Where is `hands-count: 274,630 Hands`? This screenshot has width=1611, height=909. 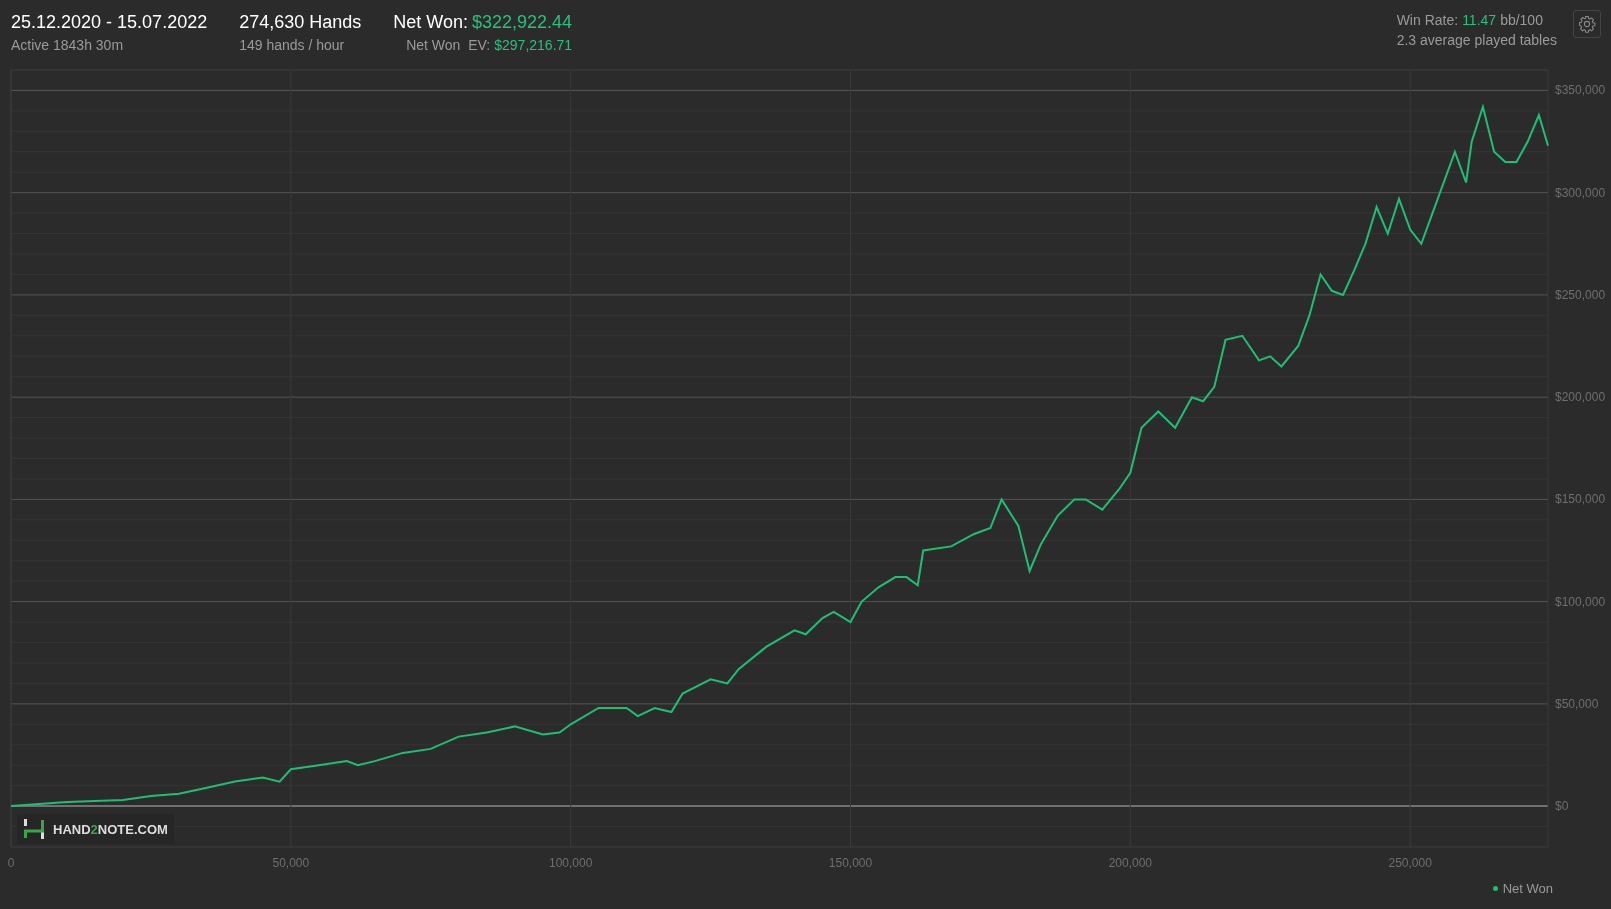
hands-count: 274,630 Hands is located at coordinates (300, 22).